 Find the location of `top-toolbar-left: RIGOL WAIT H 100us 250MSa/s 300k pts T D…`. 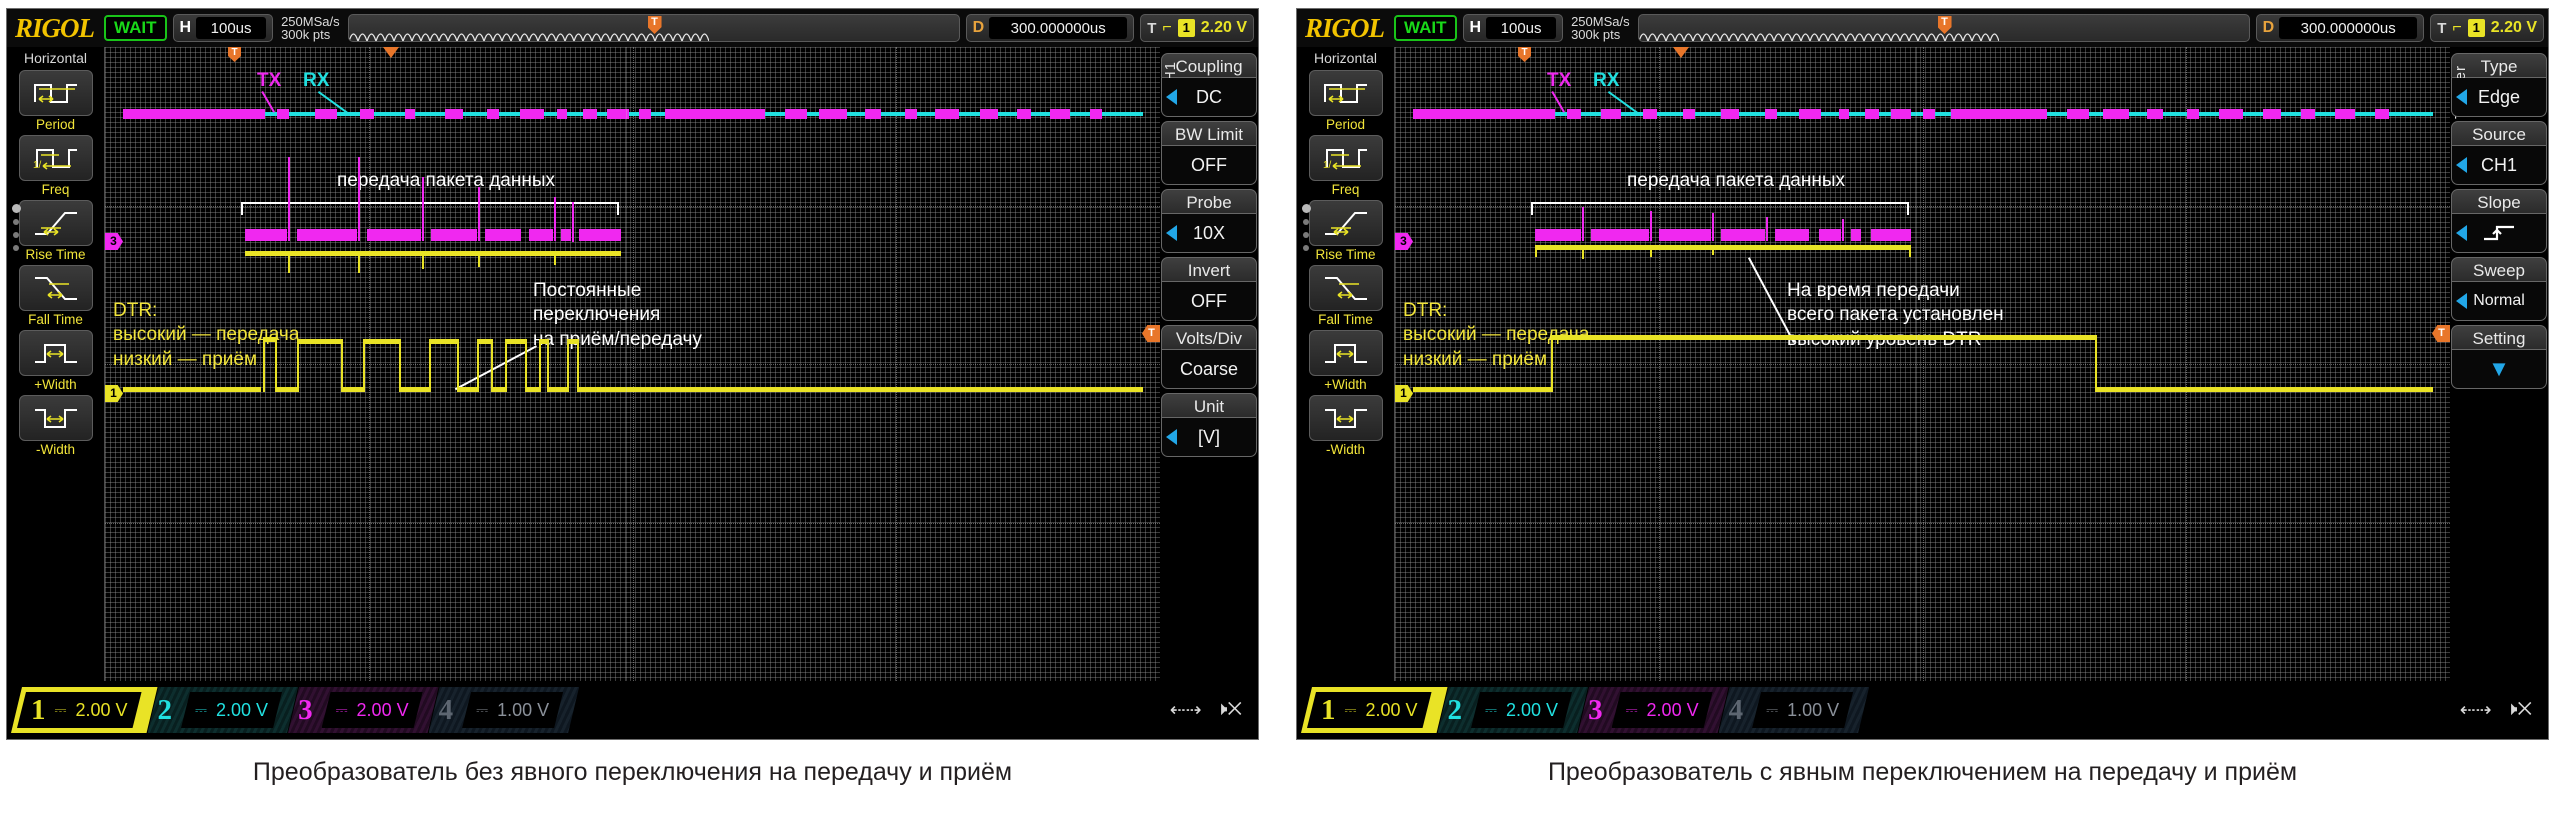

top-toolbar-left: RIGOL WAIT H 100us 250MSa/s 300k pts T D… is located at coordinates (632, 28).